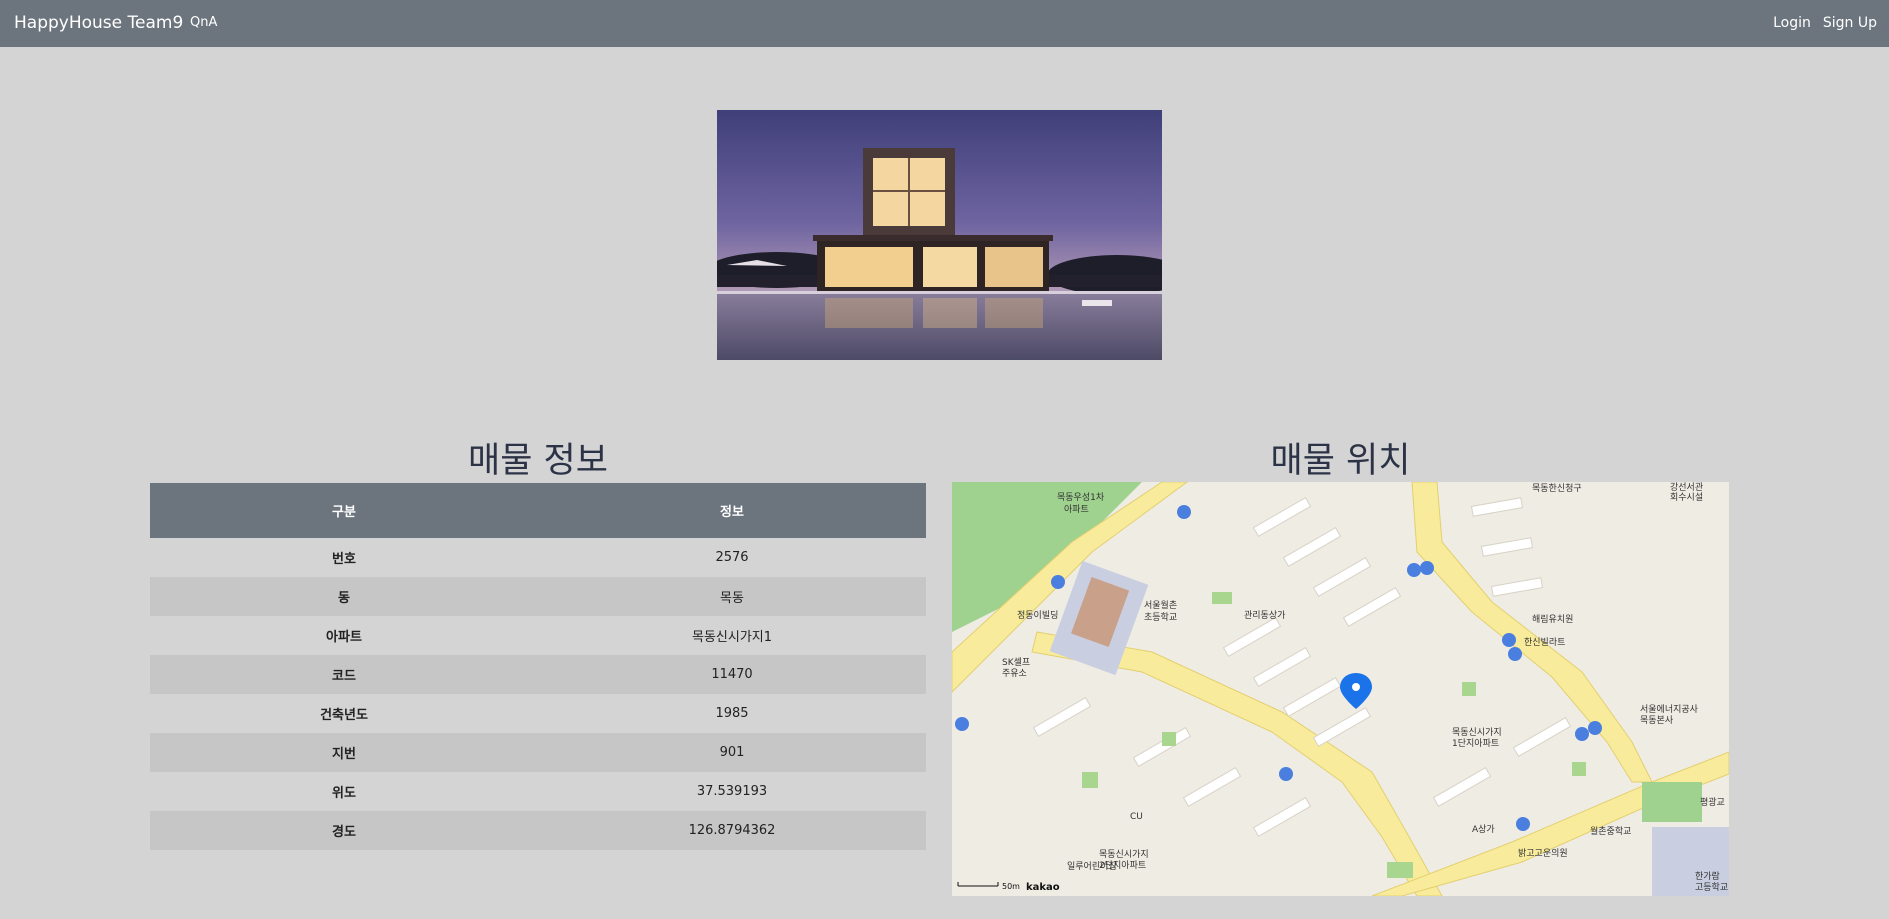 The image size is (1889, 919). I want to click on map-place-label: 2단지아파트, so click(1122, 865).